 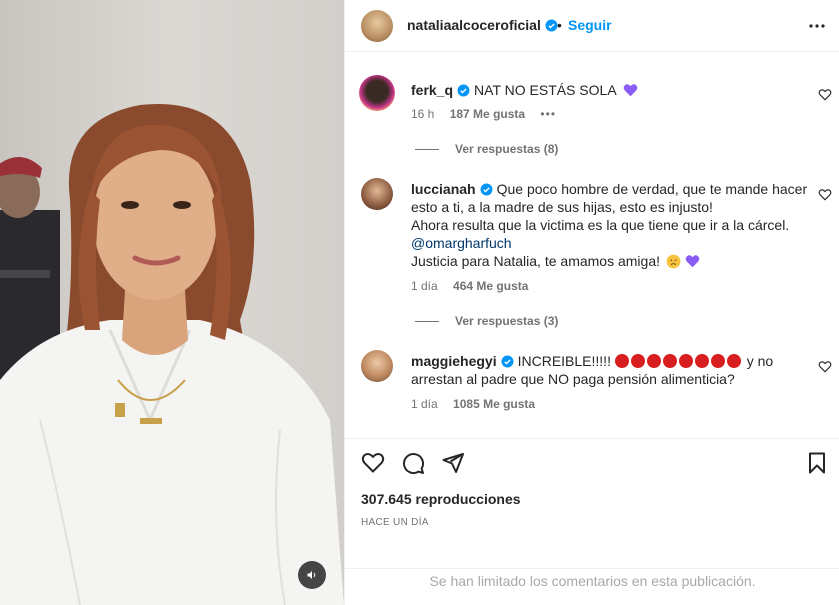 What do you see at coordinates (545, 90) in the screenshot?
I see `comment-text: NAT NO ESTÁS SOLA` at bounding box center [545, 90].